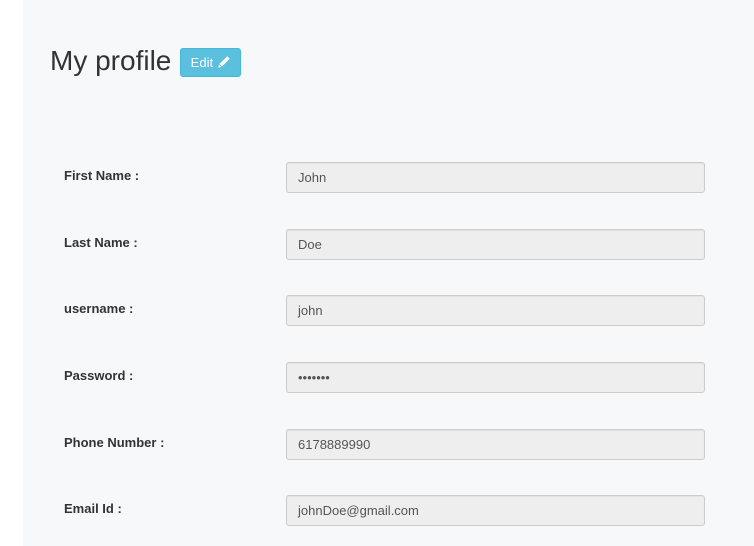 This screenshot has height=546, width=754. I want to click on phone-number-row: Phone Number : 6178889990, so click(394, 444).